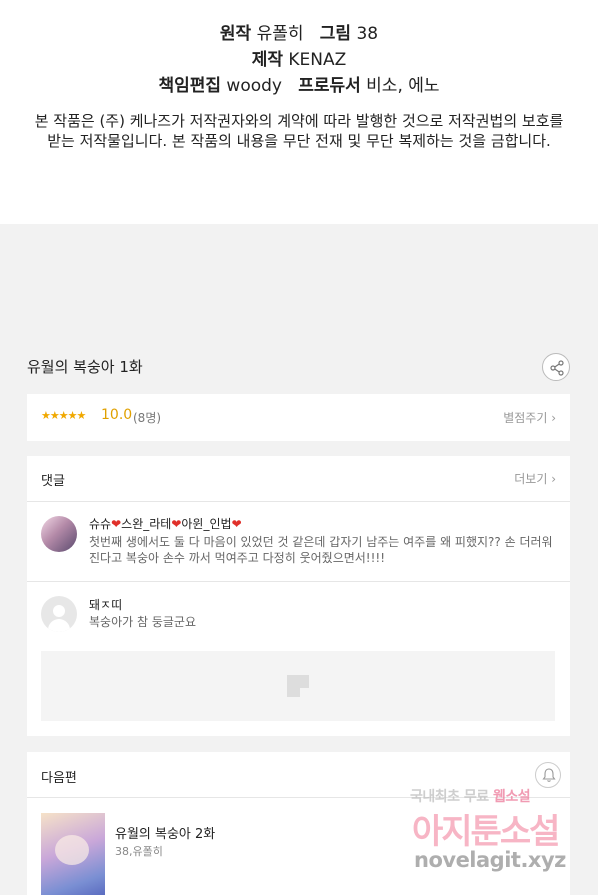 Image resolution: width=598 pixels, height=895 pixels. What do you see at coordinates (529, 417) in the screenshot?
I see `rate-button: 별점주기 ›` at bounding box center [529, 417].